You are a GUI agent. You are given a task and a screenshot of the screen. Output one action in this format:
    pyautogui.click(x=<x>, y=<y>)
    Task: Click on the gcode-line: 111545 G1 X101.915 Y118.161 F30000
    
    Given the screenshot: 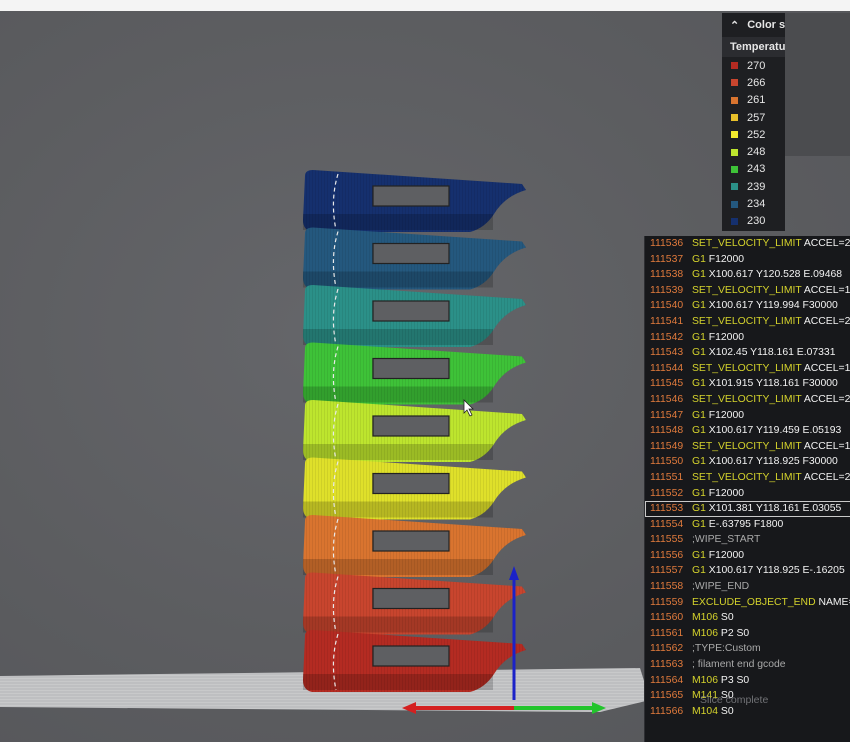 What is the action you would take?
    pyautogui.click(x=747, y=384)
    